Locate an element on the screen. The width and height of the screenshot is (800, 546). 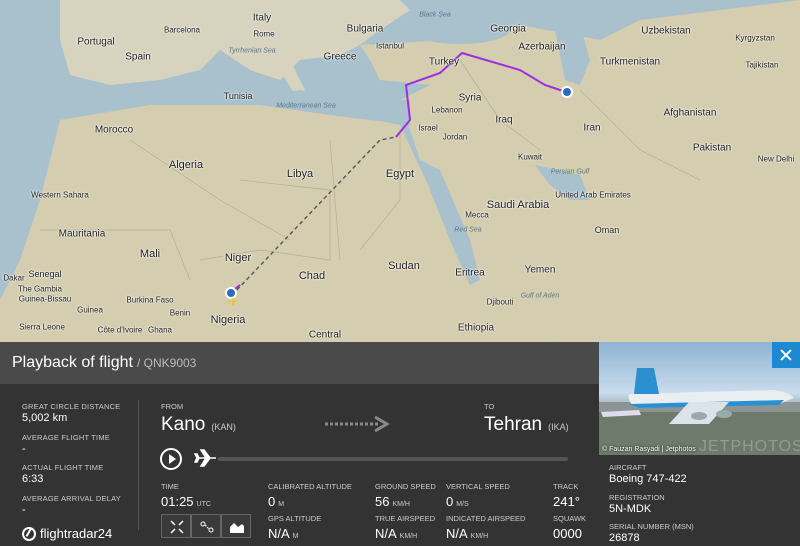
map-label: Mali is located at coordinates (150, 254).